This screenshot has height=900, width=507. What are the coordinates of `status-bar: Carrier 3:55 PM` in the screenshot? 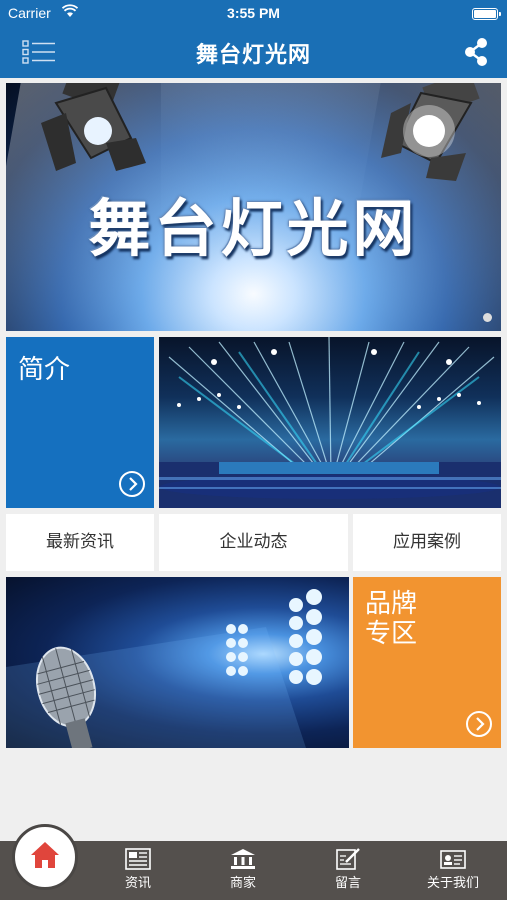 It's located at (253, 13).